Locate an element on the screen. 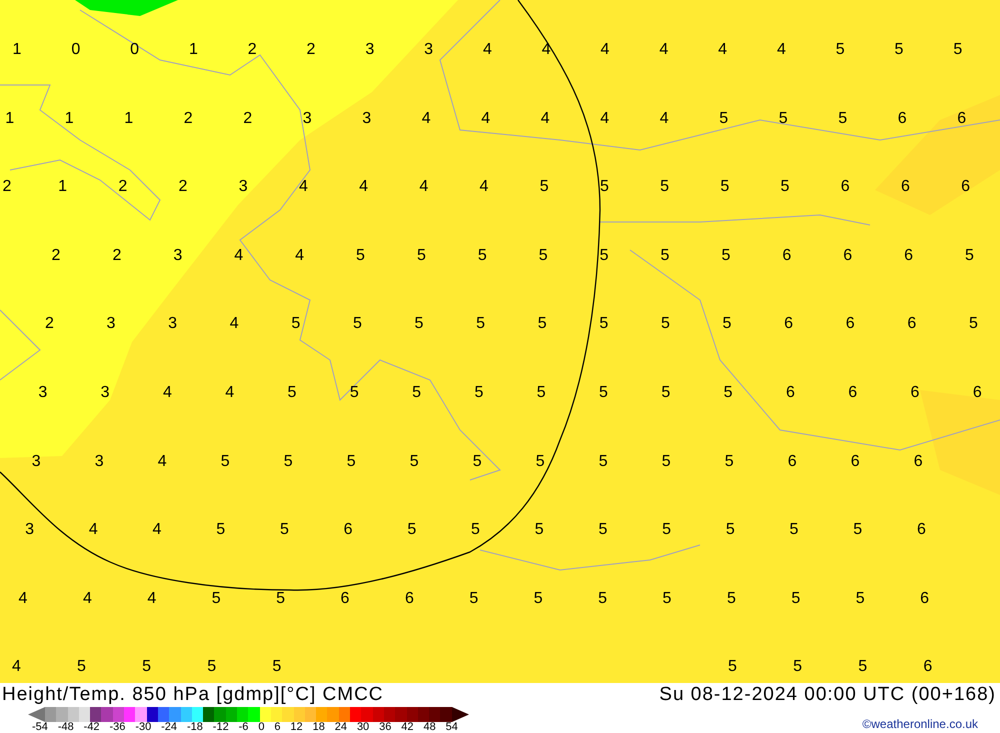 This screenshot has height=733, width=1000. legend-tick-label: -24 is located at coordinates (169, 727).